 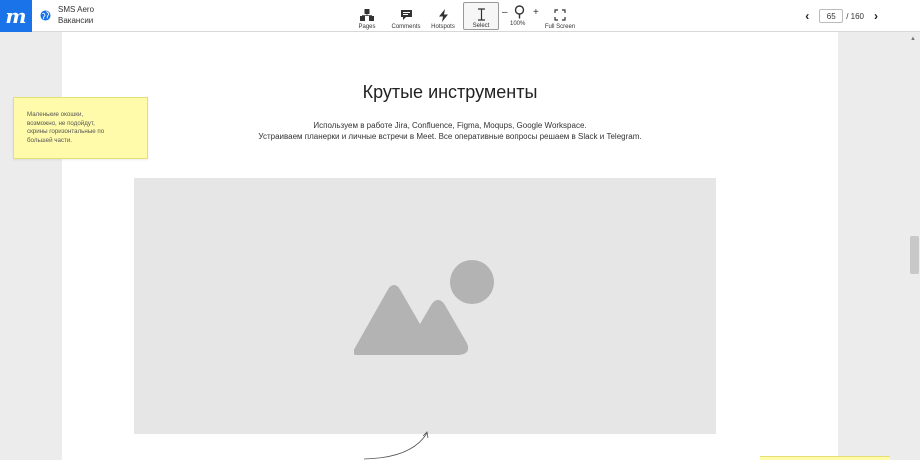 I want to click on text-cursor-icon, so click(x=481, y=14).